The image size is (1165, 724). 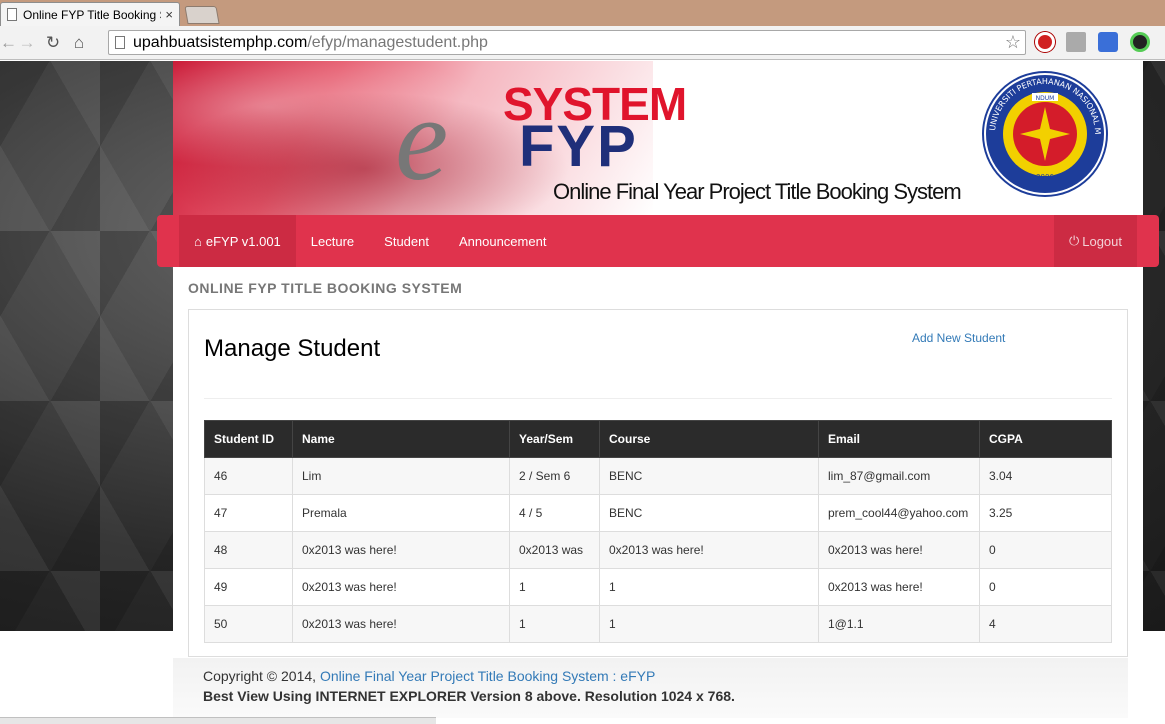 What do you see at coordinates (1108, 42) in the screenshot?
I see `download-arrow-extension-icon` at bounding box center [1108, 42].